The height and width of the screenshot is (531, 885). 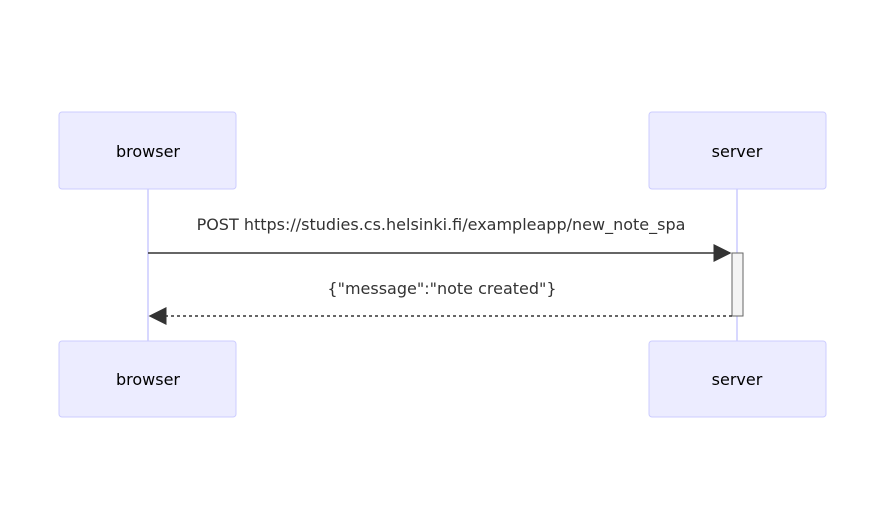 I want to click on browser-actor-top-label: browser, so click(x=148, y=151).